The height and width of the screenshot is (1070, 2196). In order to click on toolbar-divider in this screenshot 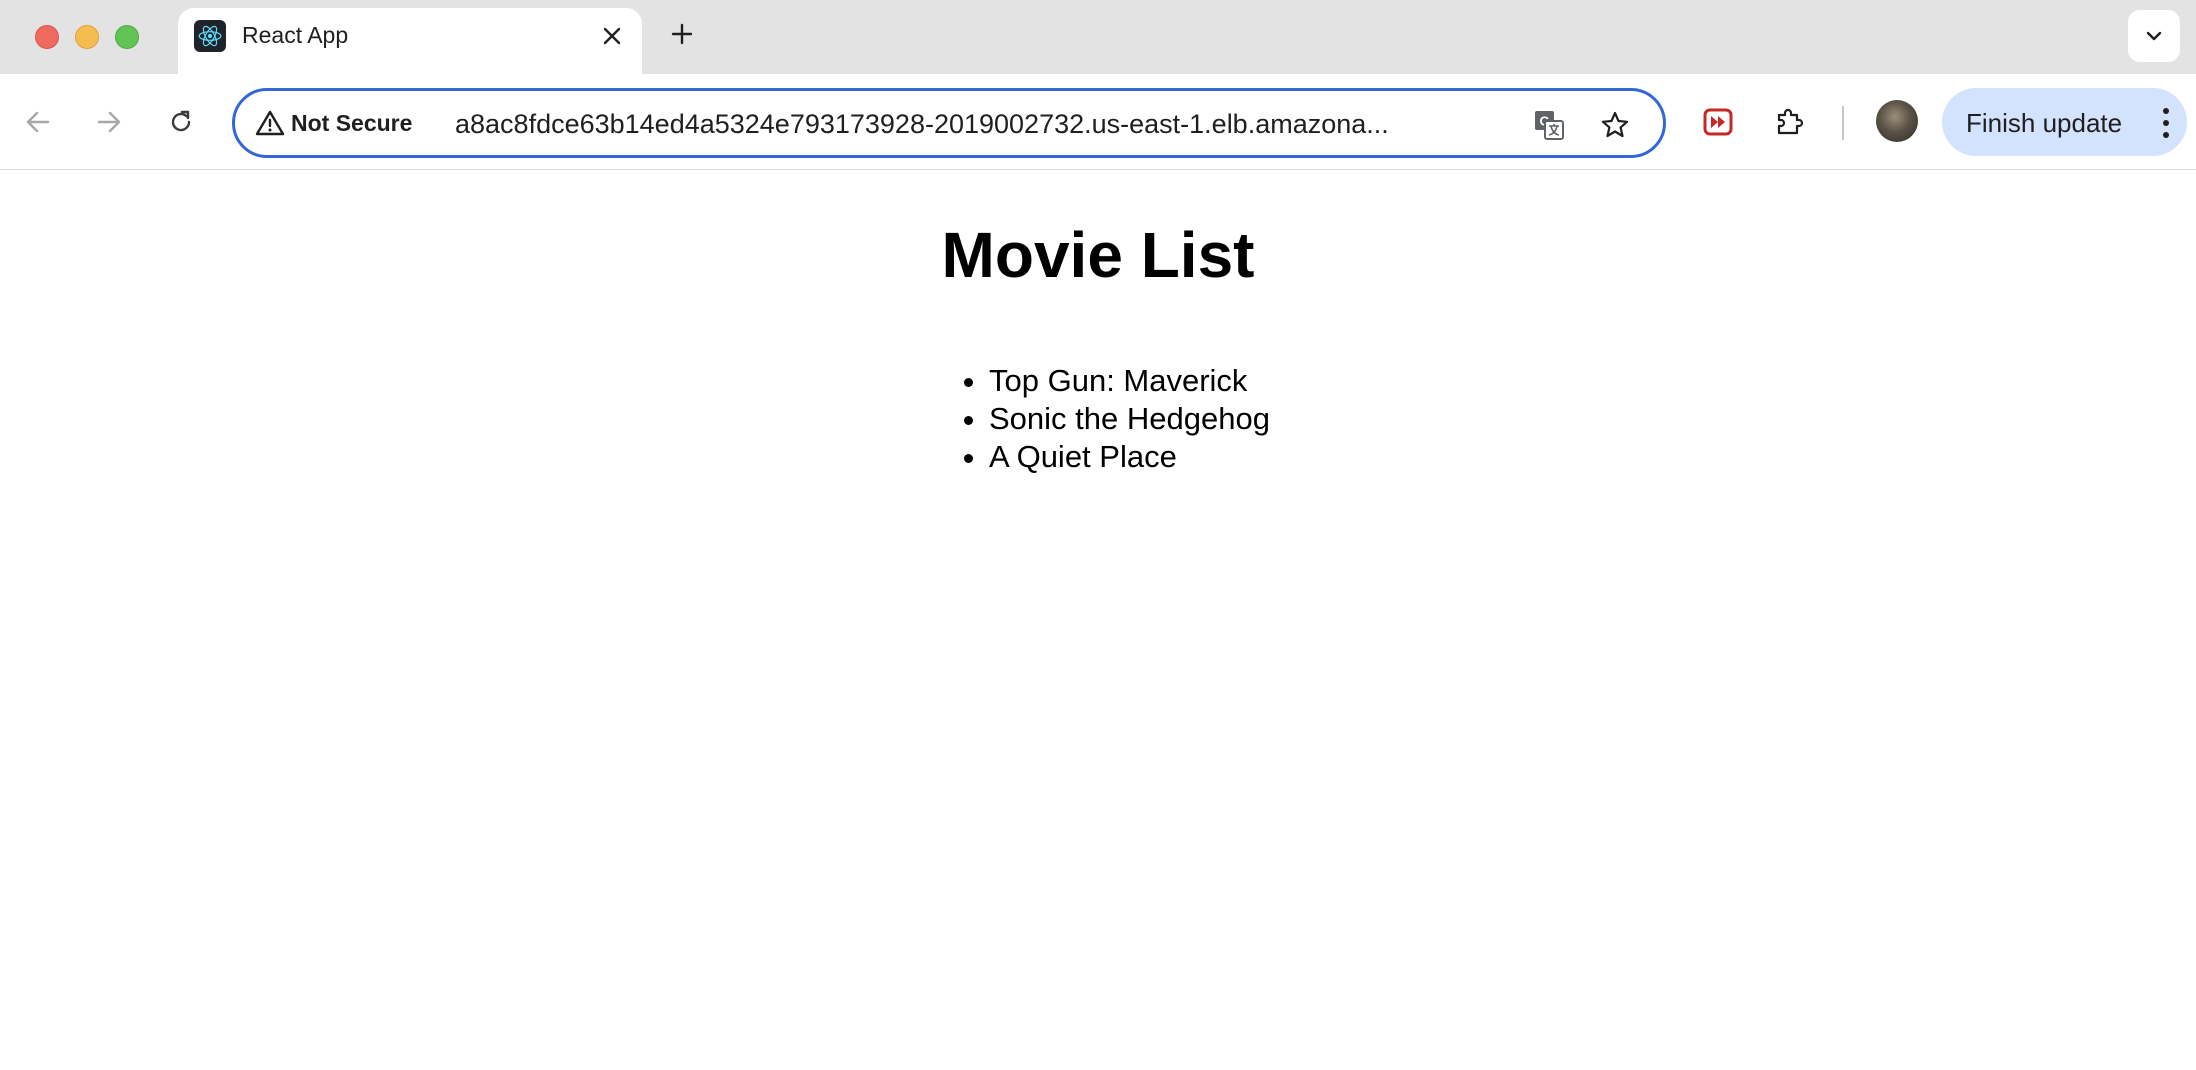, I will do `click(1843, 123)`.